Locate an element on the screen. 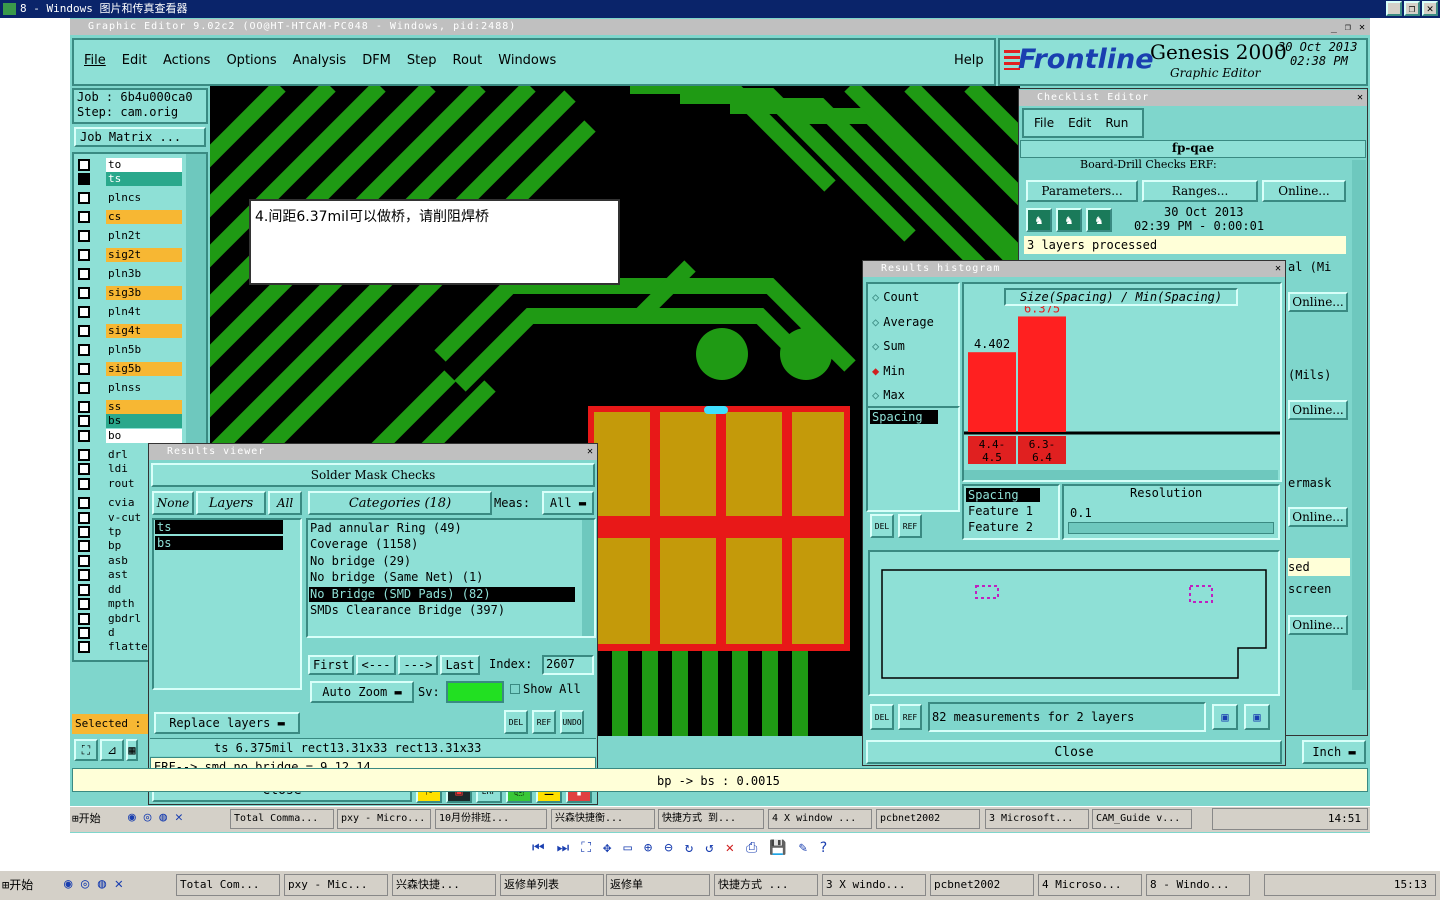 This screenshot has height=900, width=1440. hist-del-icon: DEL is located at coordinates (882, 526).